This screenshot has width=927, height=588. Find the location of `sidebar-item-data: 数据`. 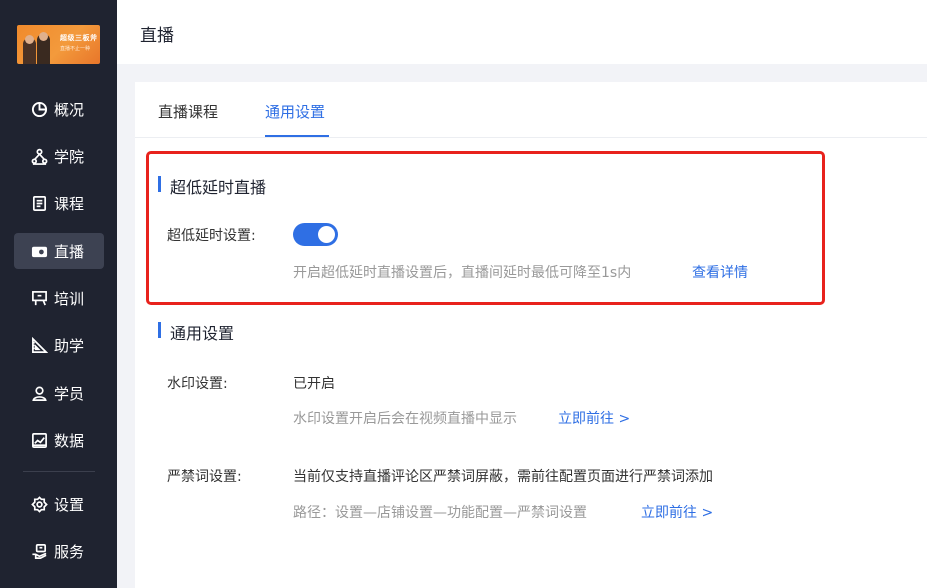

sidebar-item-data: 数据 is located at coordinates (59, 440).